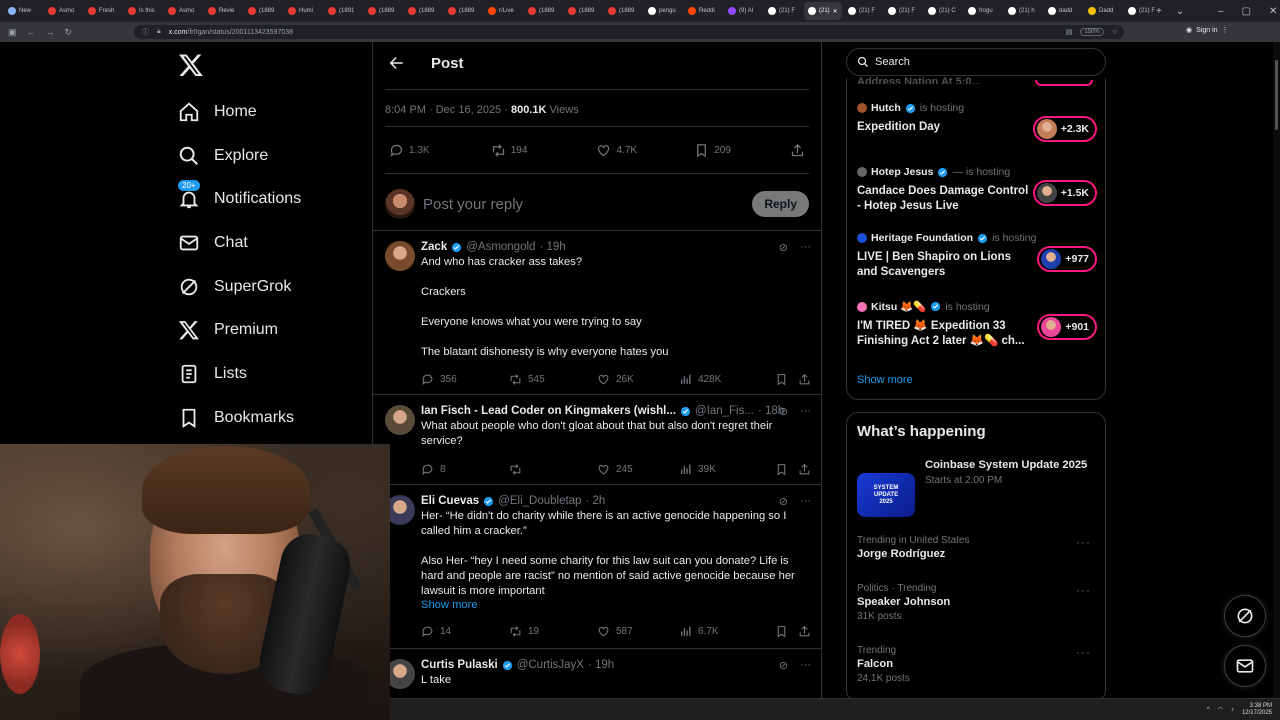  I want to click on browser-tab: Reddi, so click(703, 11).